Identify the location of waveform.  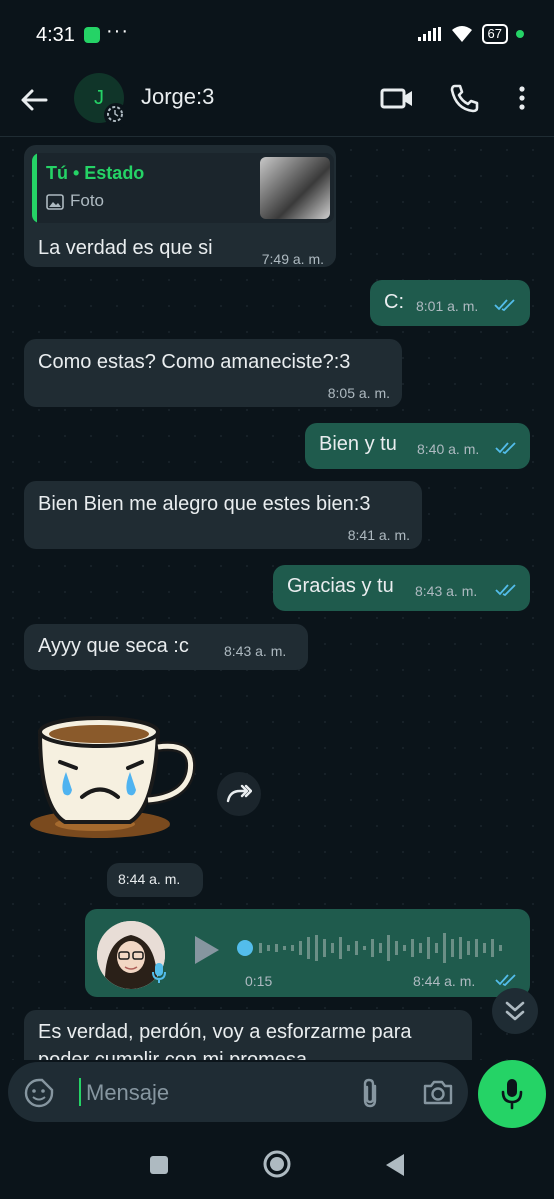
(373, 948).